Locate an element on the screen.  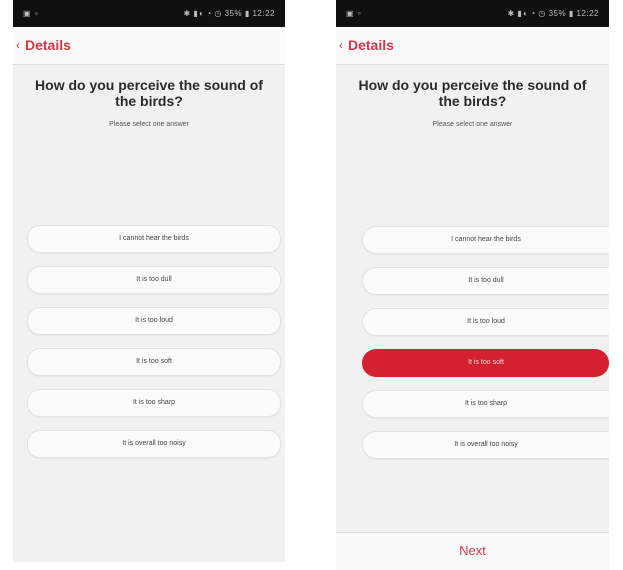
option-too-soft: It is too soft is located at coordinates (154, 362).